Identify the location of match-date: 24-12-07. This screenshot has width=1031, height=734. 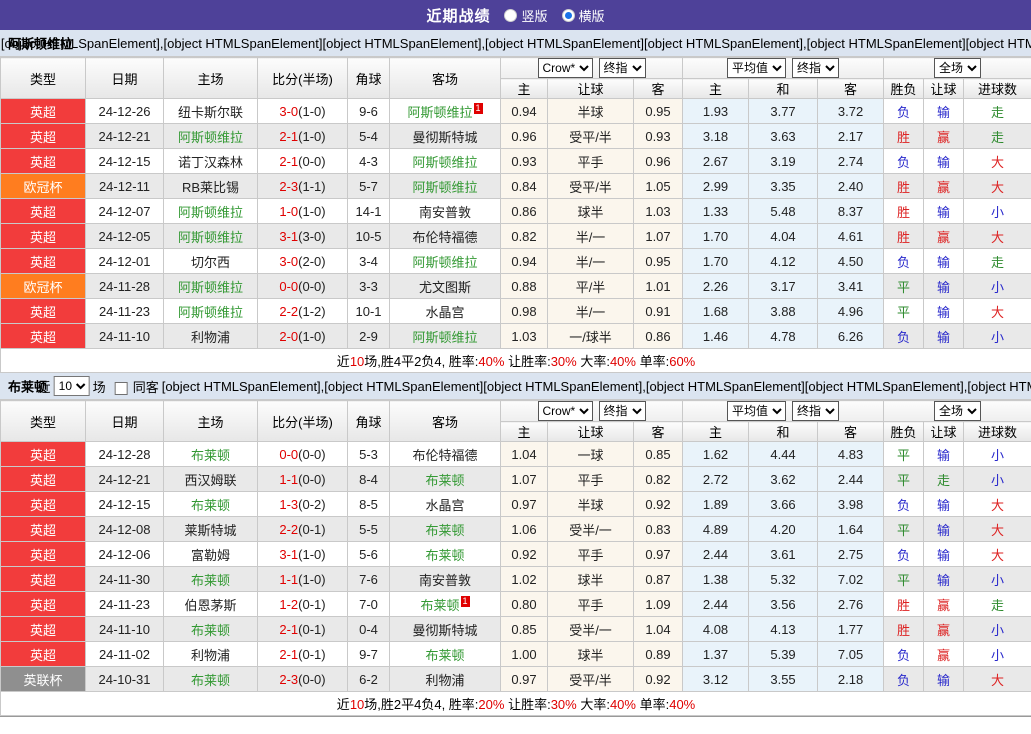
(124, 211).